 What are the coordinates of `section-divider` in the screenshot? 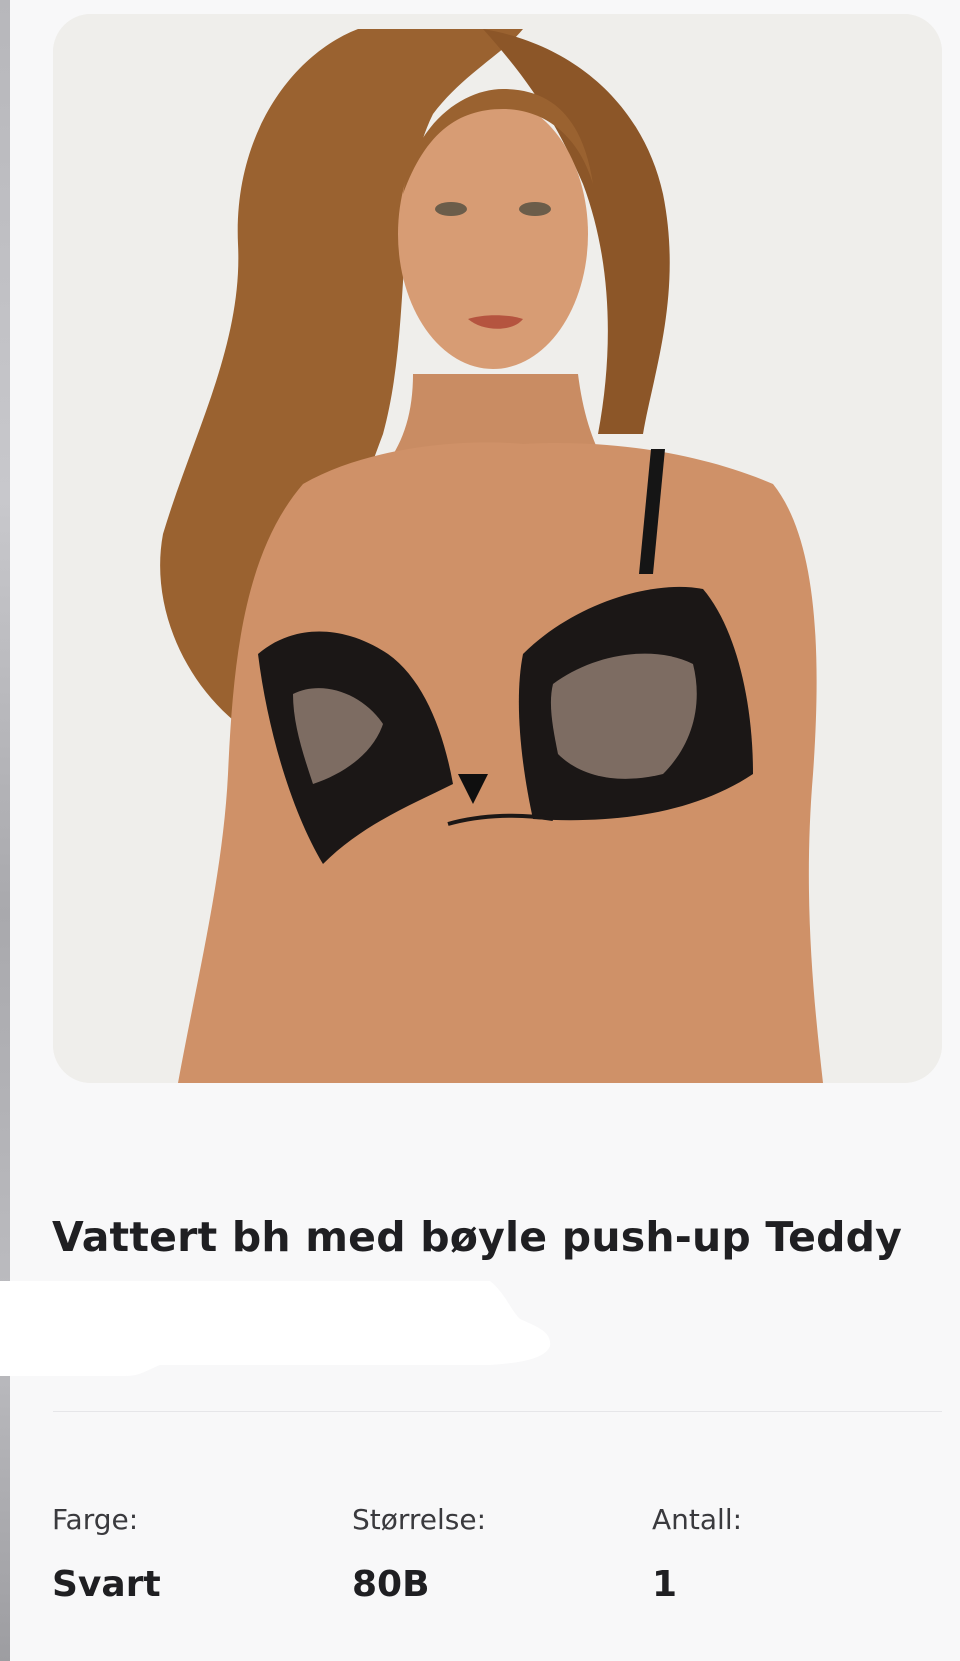 It's located at (497, 1411).